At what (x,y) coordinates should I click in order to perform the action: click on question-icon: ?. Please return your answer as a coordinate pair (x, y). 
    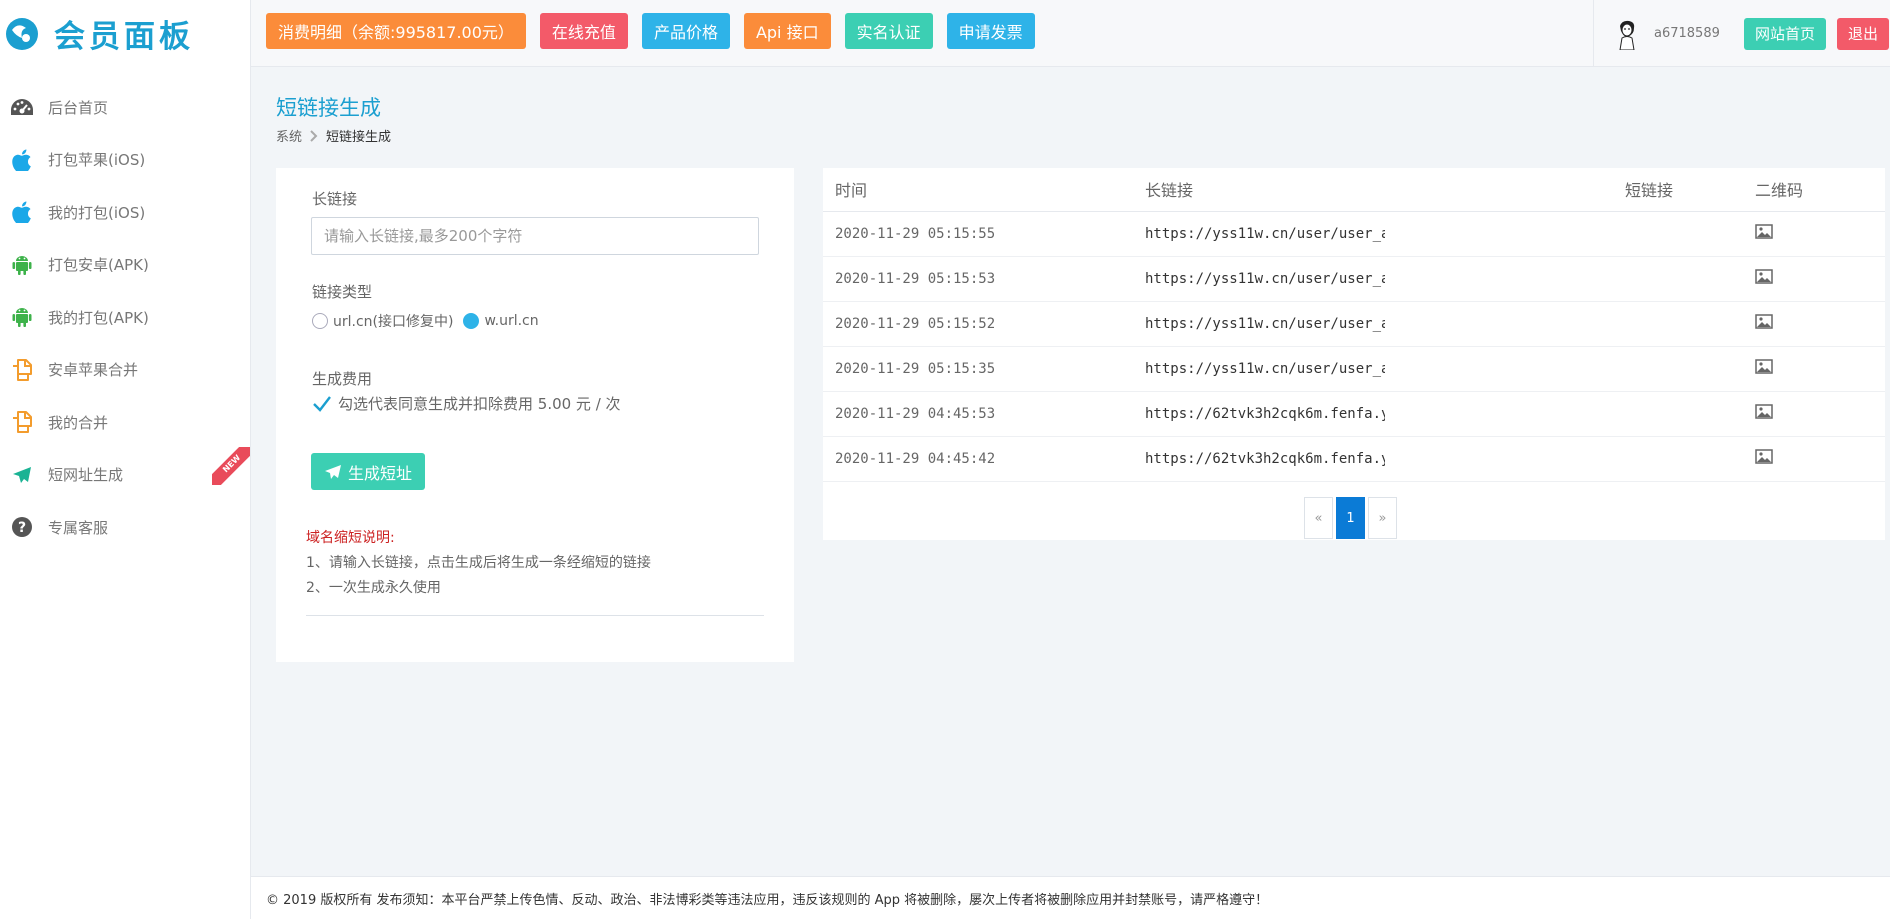
    Looking at the image, I should click on (22, 527).